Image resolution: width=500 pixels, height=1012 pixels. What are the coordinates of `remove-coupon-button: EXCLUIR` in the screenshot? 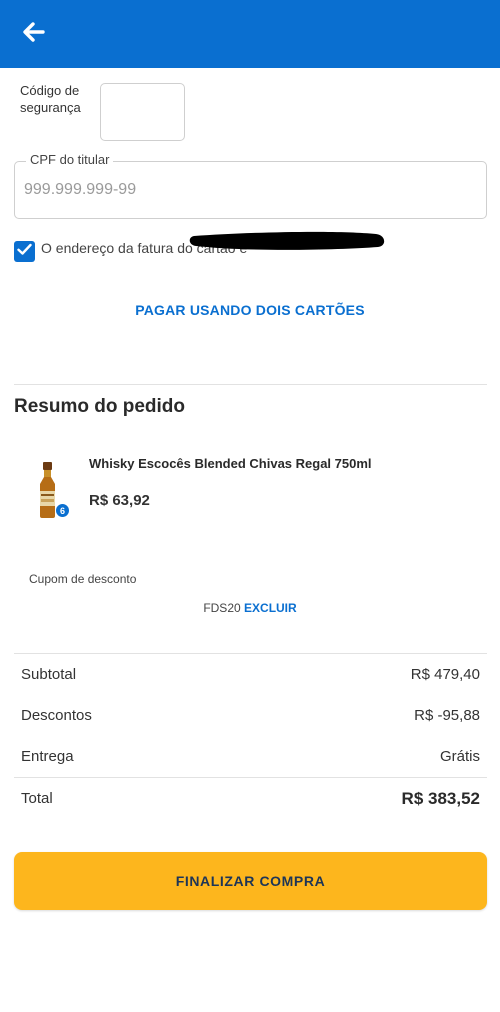 It's located at (270, 608).